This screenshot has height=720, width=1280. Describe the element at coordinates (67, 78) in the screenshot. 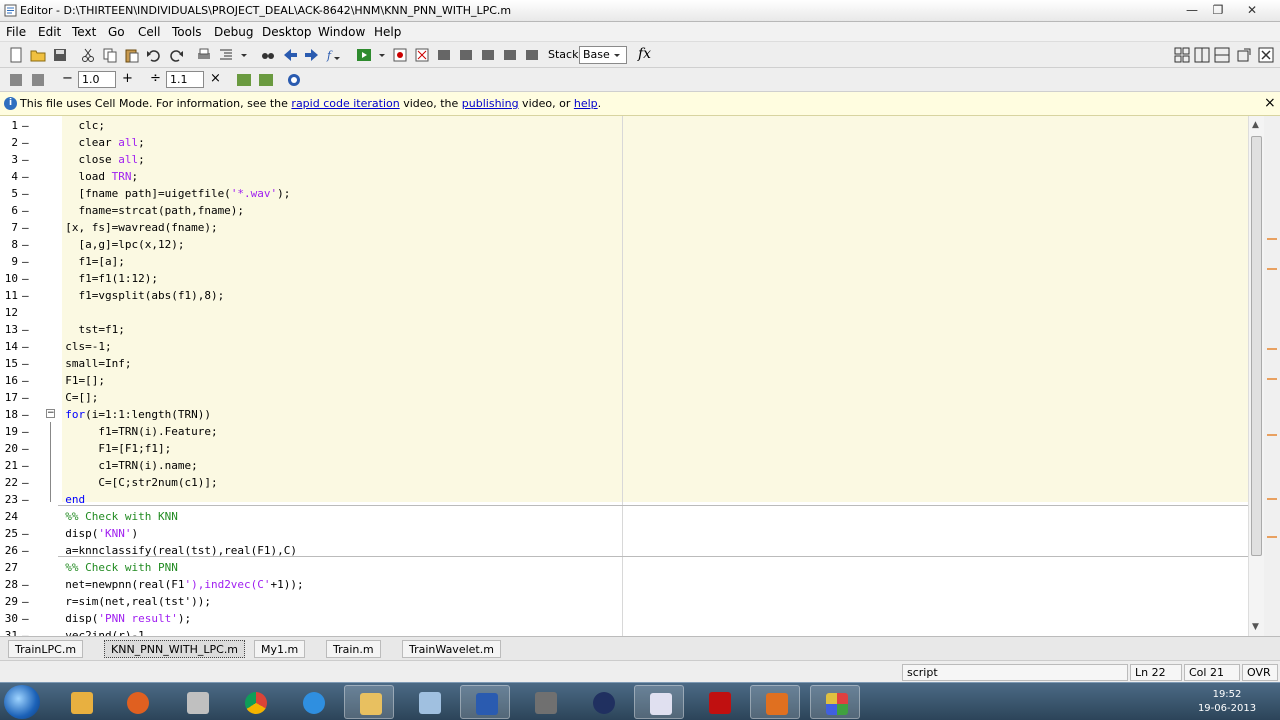

I see `decrement-button: −` at that location.